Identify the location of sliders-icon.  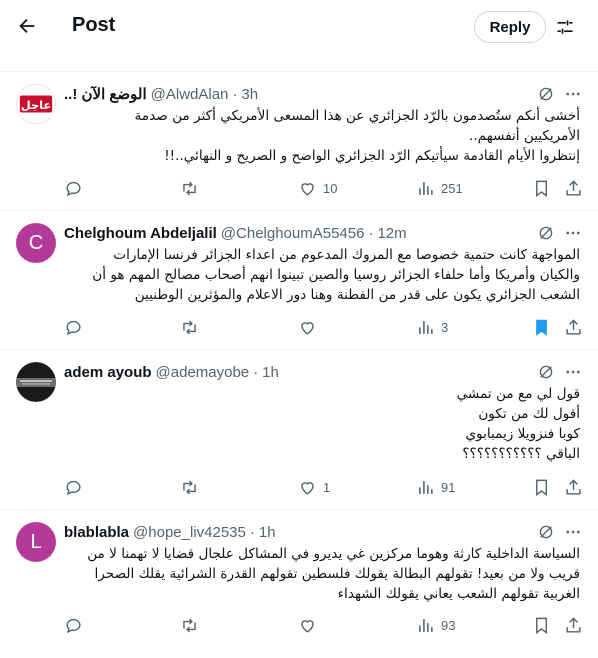
(565, 27).